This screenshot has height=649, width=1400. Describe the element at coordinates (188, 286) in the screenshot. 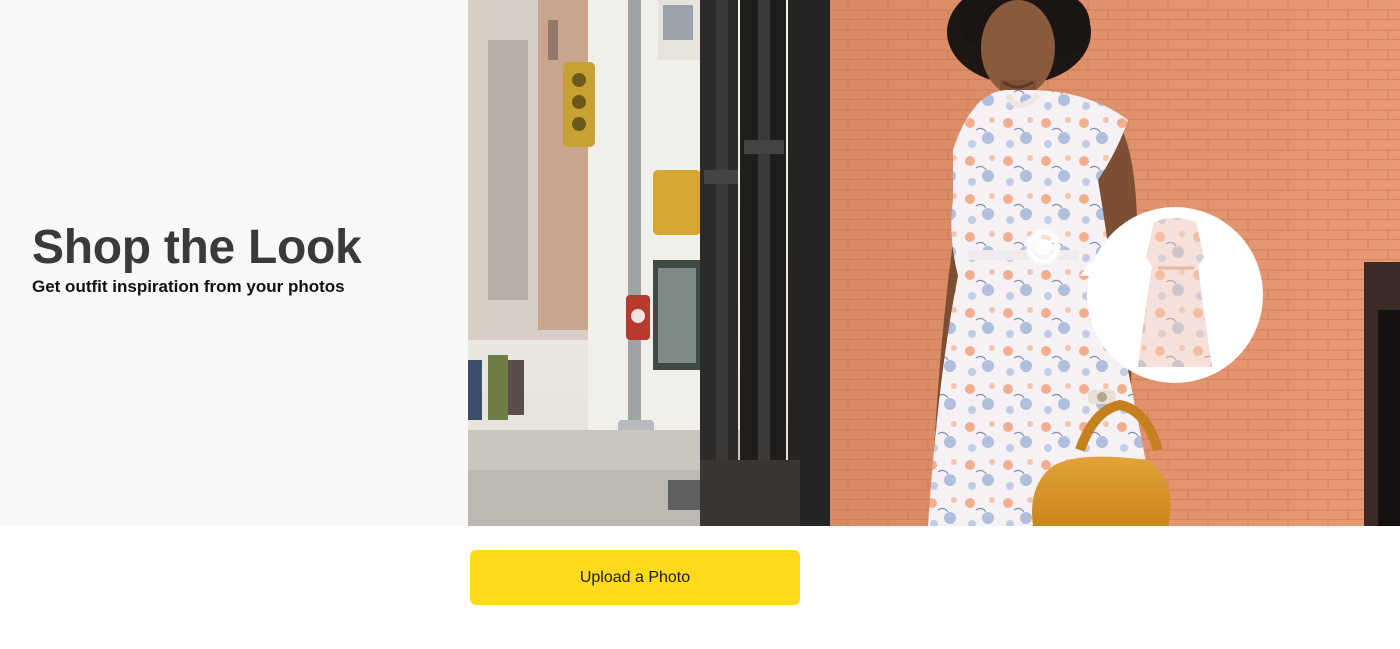

I see `page-subtitle: Get outfit inspiration from your photos` at that location.